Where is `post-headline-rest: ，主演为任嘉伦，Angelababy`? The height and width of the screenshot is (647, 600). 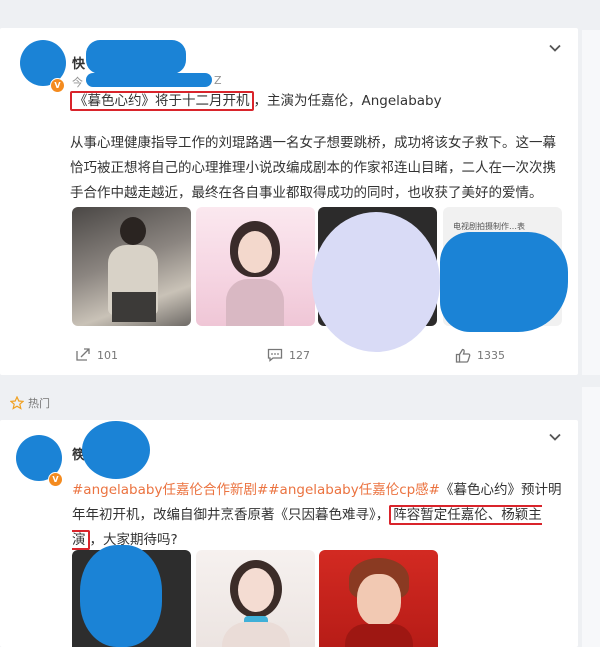 post-headline-rest: ，主演为任嘉伦，Angelababy is located at coordinates (347, 101).